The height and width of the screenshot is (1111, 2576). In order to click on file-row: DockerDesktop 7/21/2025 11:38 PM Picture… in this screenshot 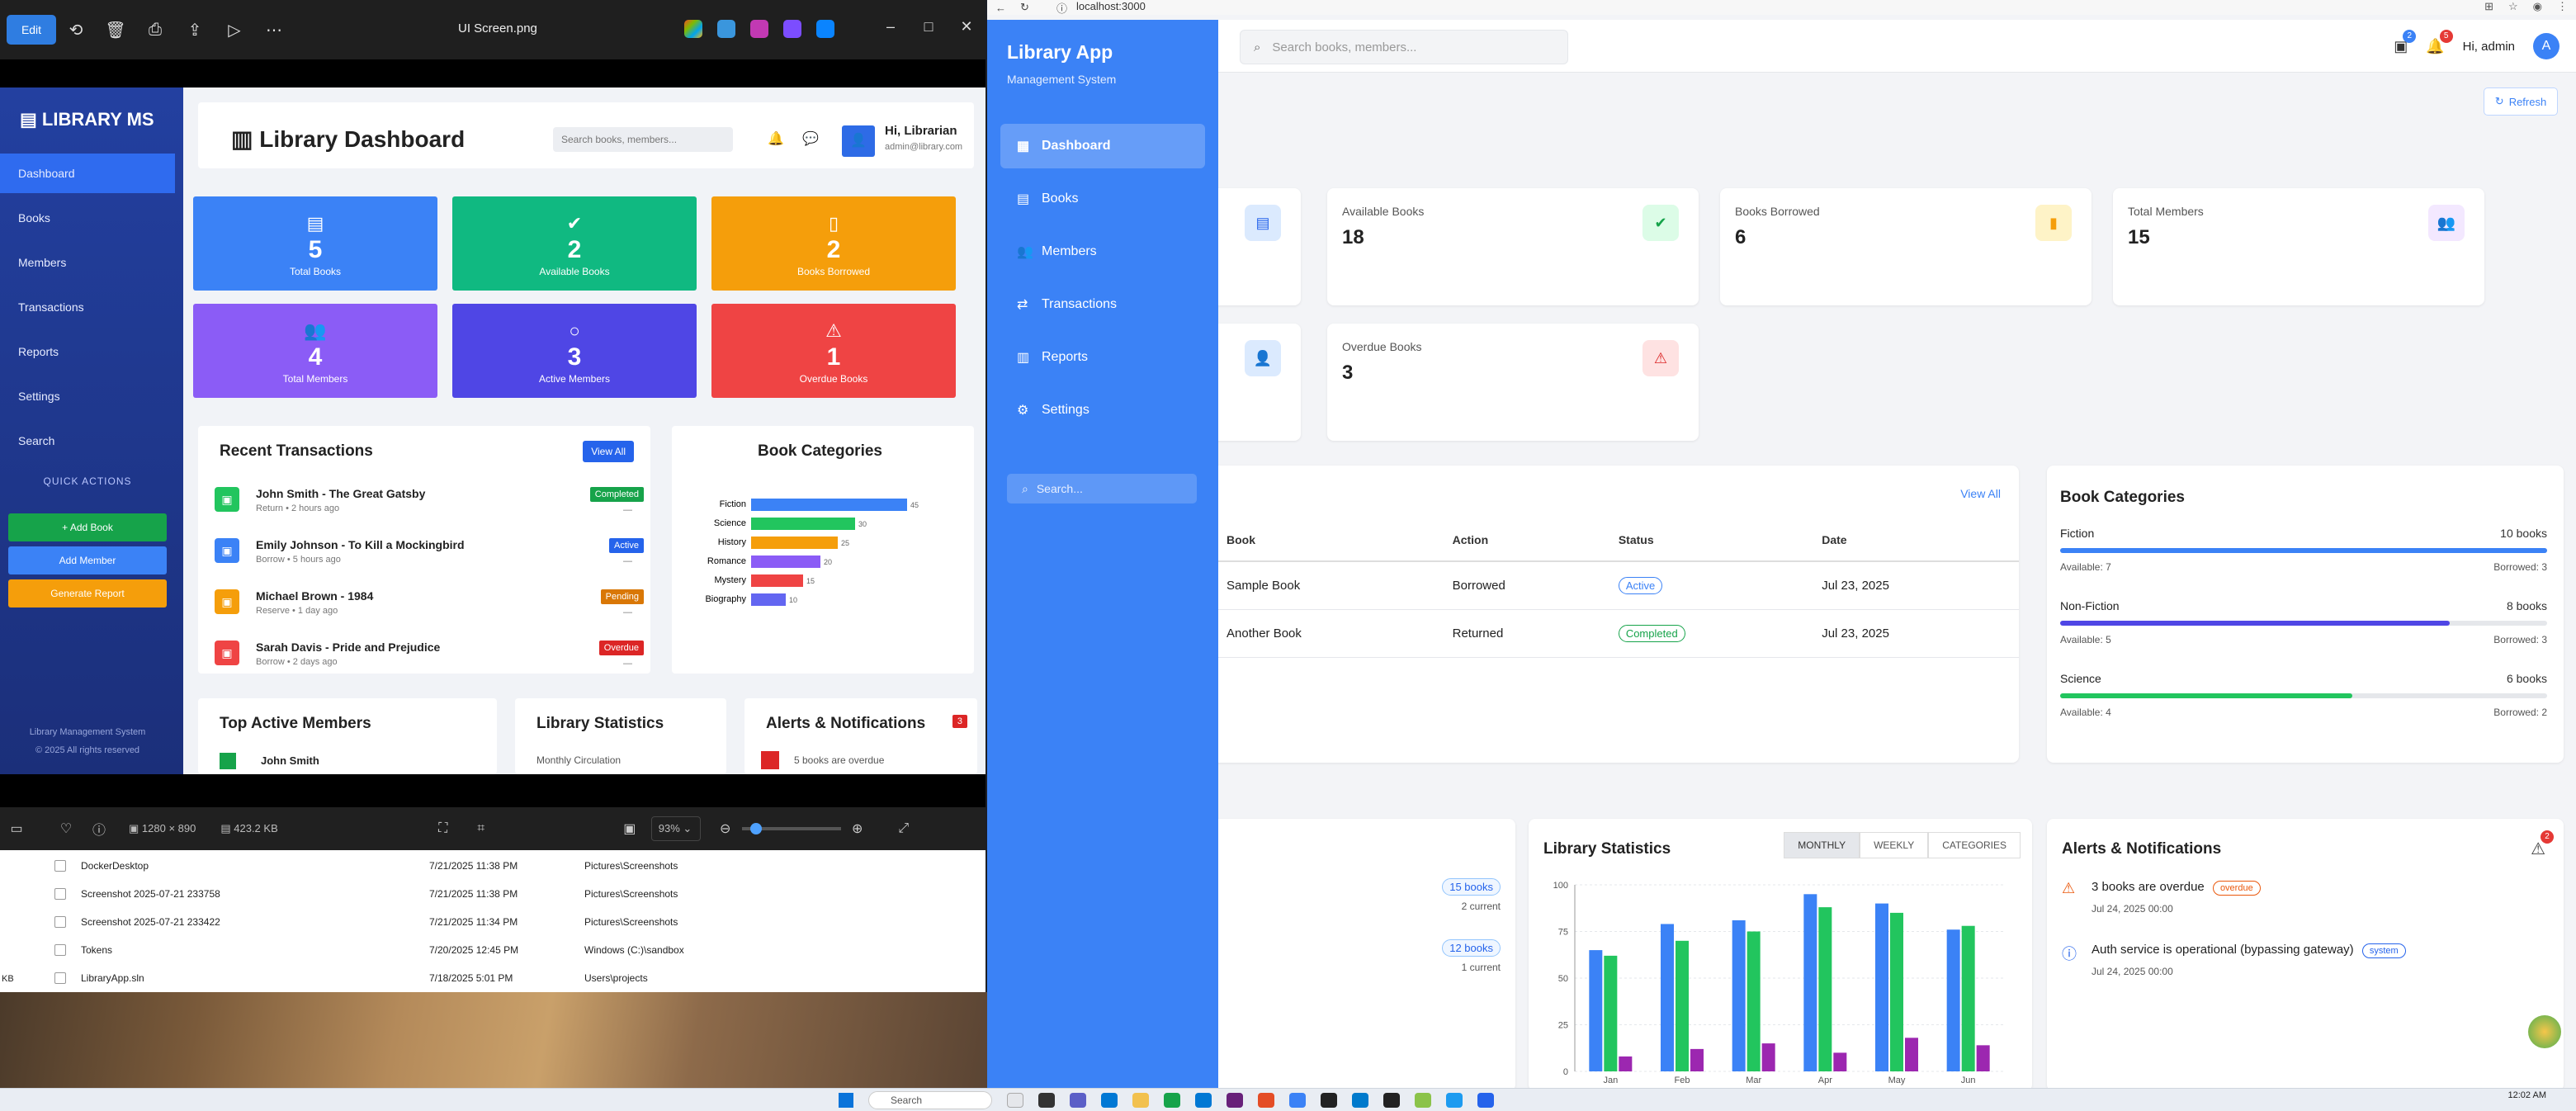, I will do `click(492, 866)`.